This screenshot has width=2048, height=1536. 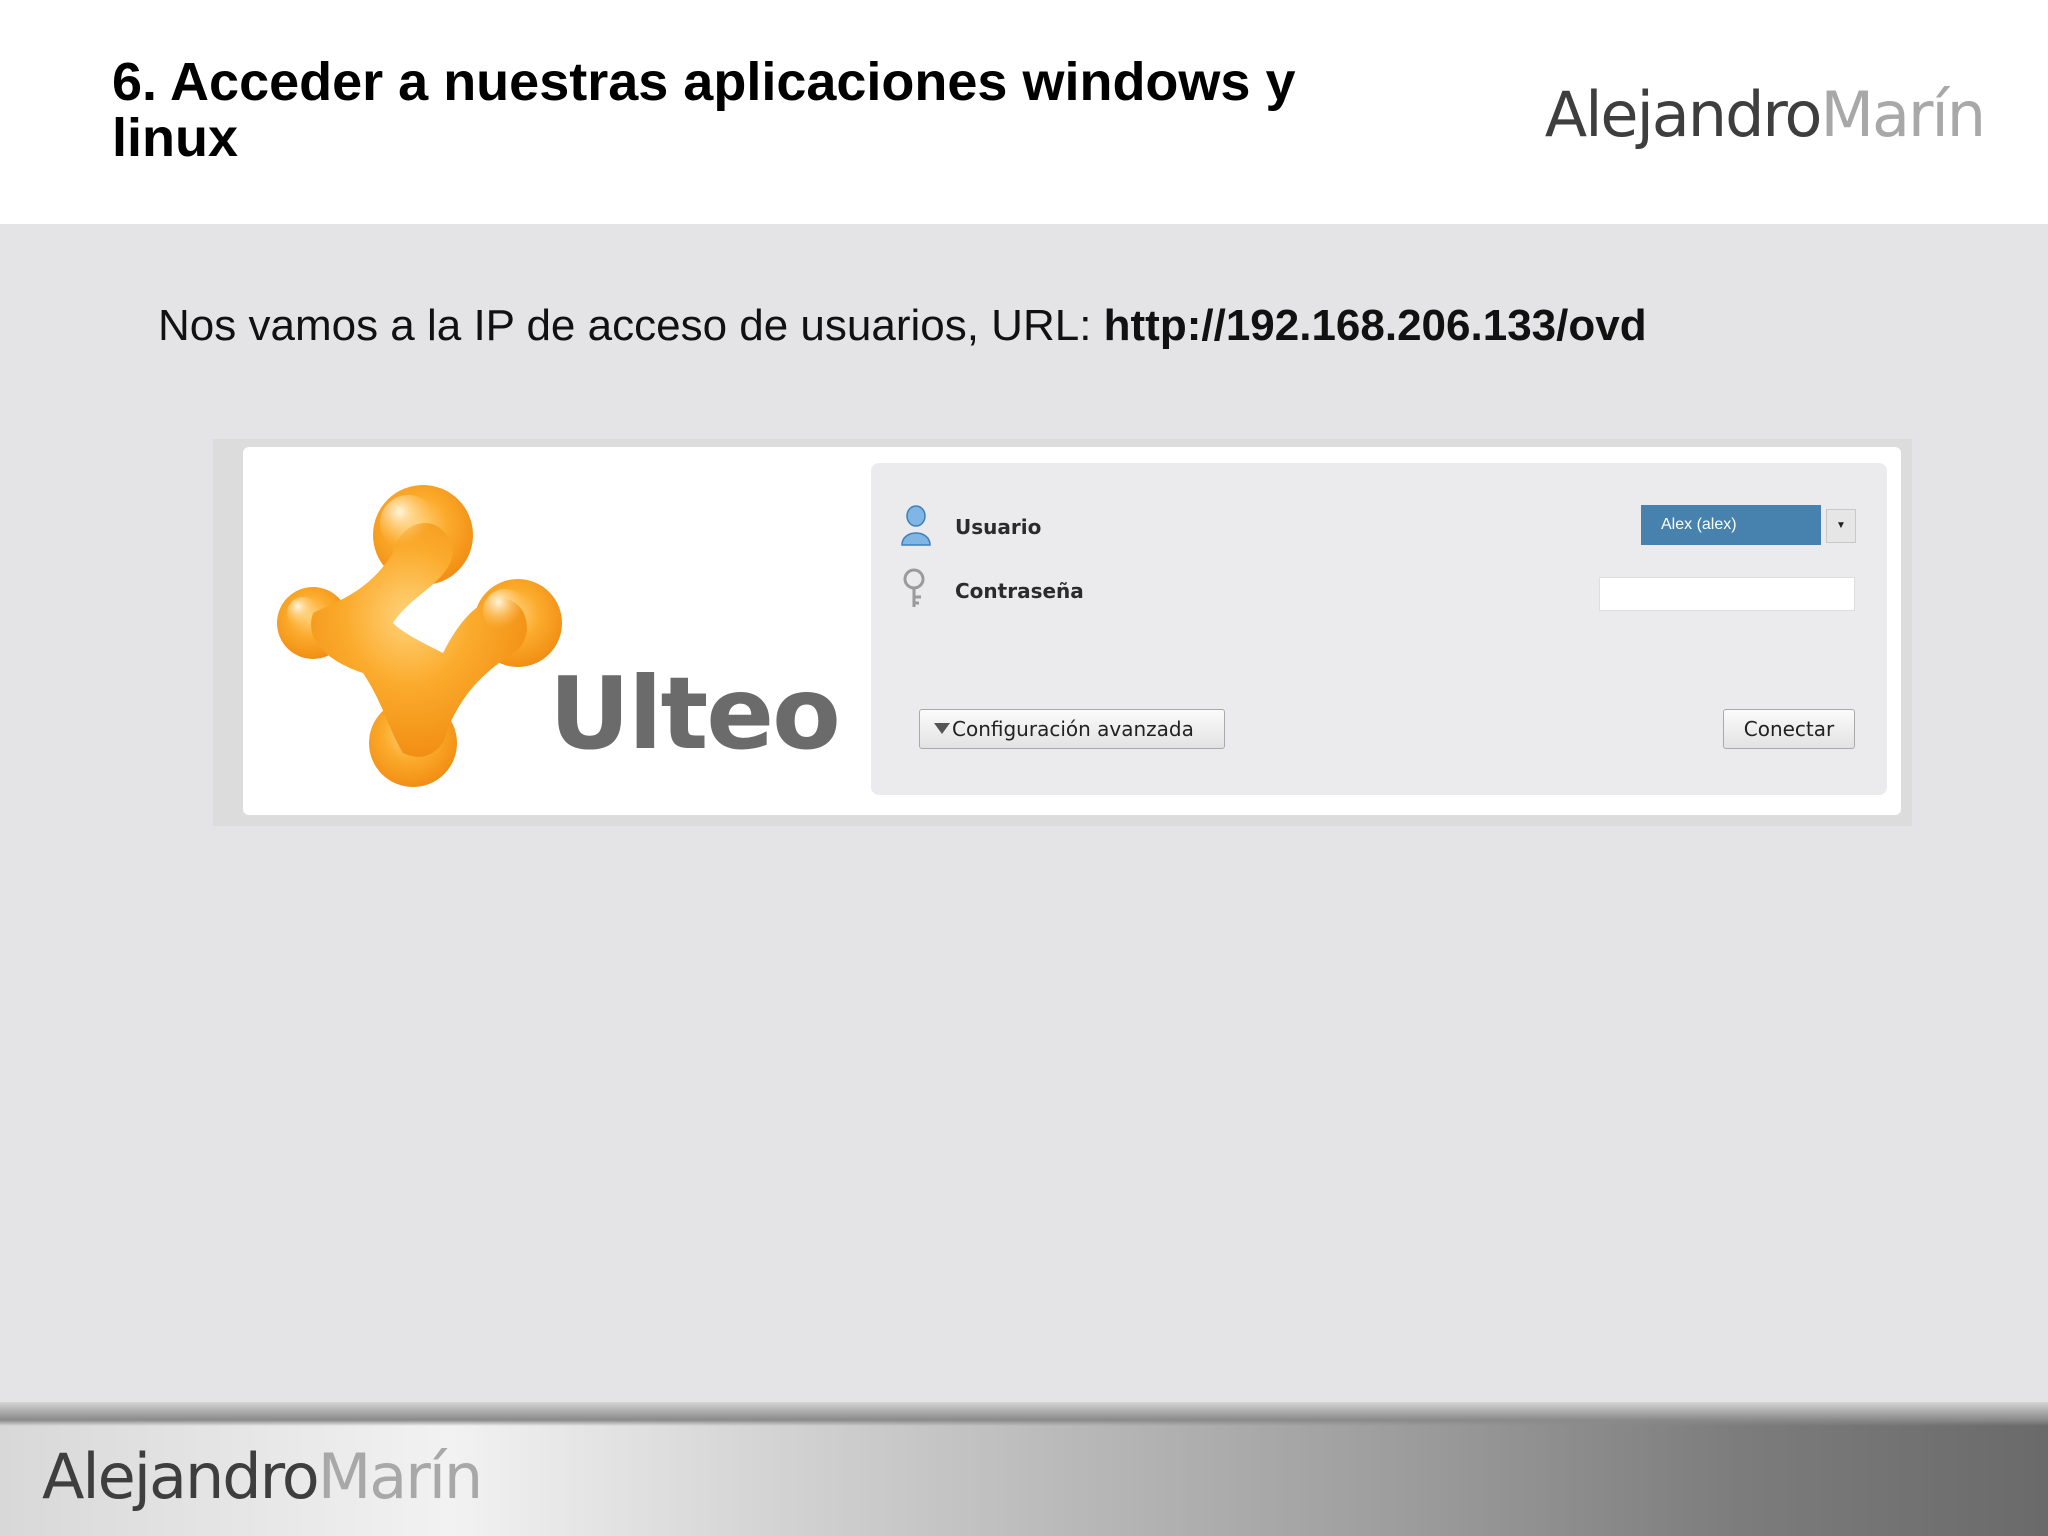 What do you see at coordinates (1727, 594) in the screenshot?
I see `password-field` at bounding box center [1727, 594].